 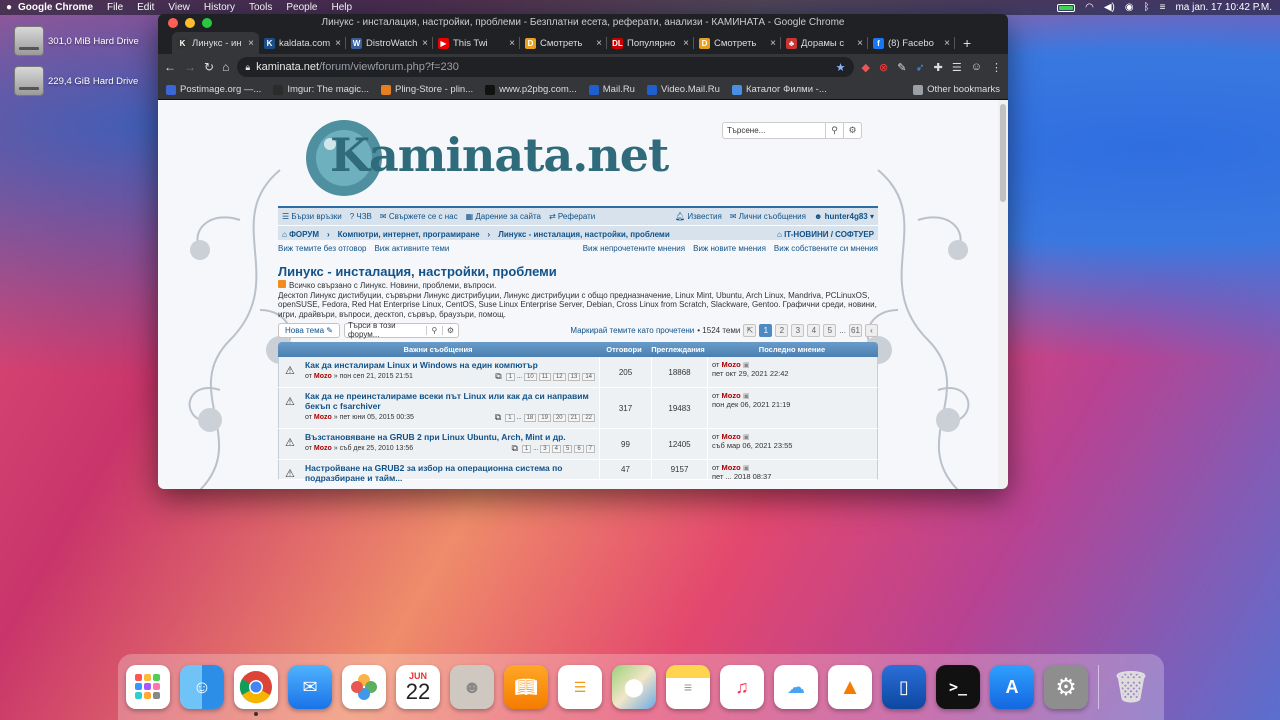 What do you see at coordinates (409, 234) in the screenshot?
I see `breadcrumb-category: Компютри, интернет, програмиране` at bounding box center [409, 234].